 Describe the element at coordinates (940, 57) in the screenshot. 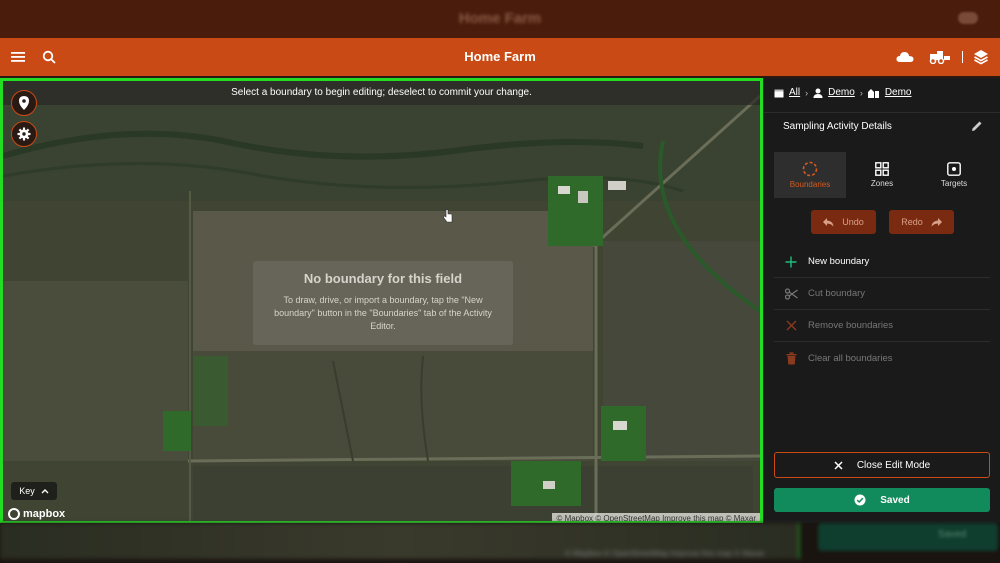

I see `tractor-icon` at that location.